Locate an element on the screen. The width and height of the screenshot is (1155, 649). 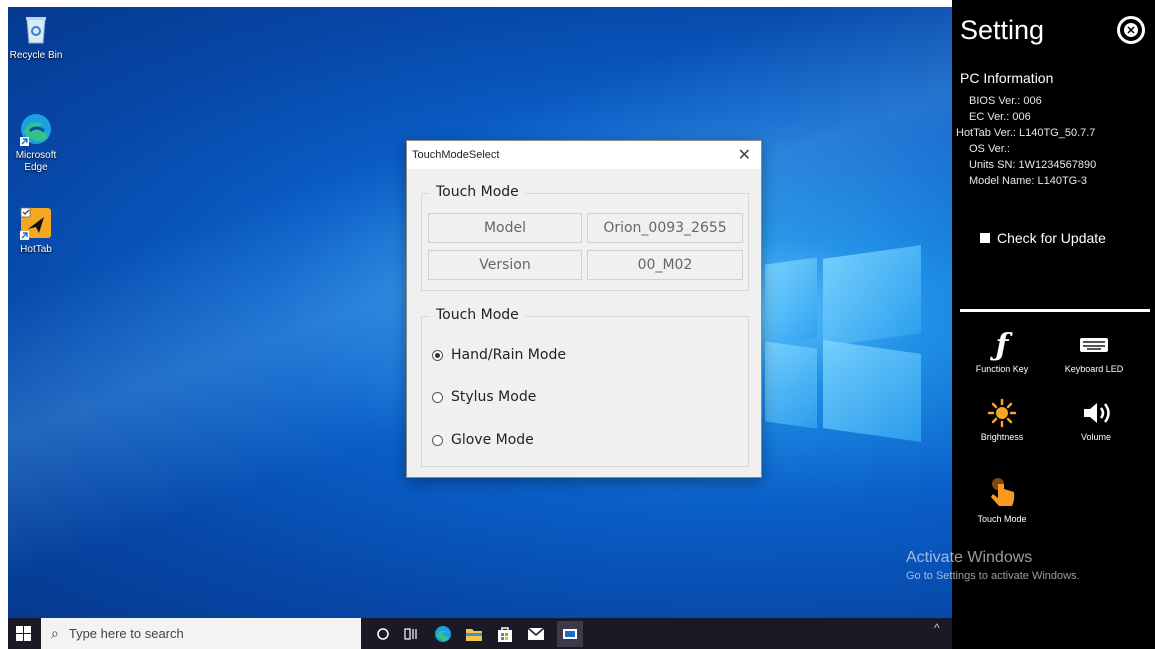
taskbar: ⌕ Type here to search is located at coordinates (480, 633).